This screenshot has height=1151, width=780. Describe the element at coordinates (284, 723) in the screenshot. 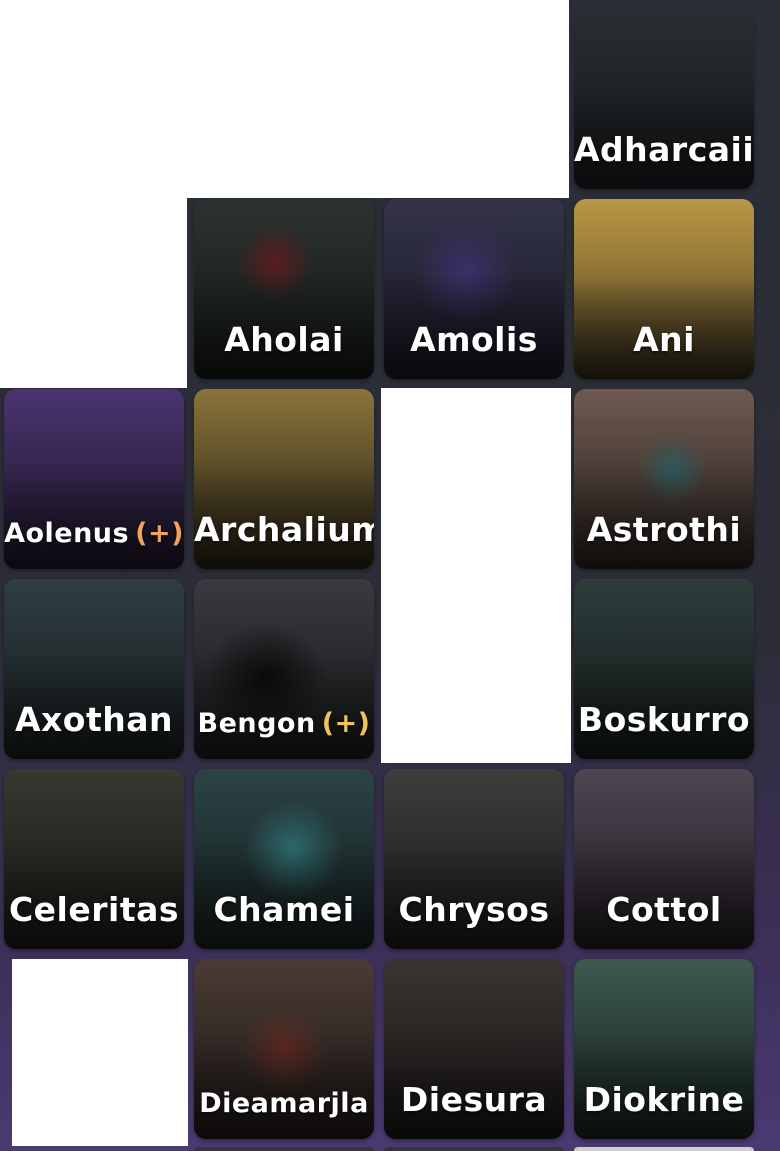

I see `creature-name: Bengon (+)` at that location.